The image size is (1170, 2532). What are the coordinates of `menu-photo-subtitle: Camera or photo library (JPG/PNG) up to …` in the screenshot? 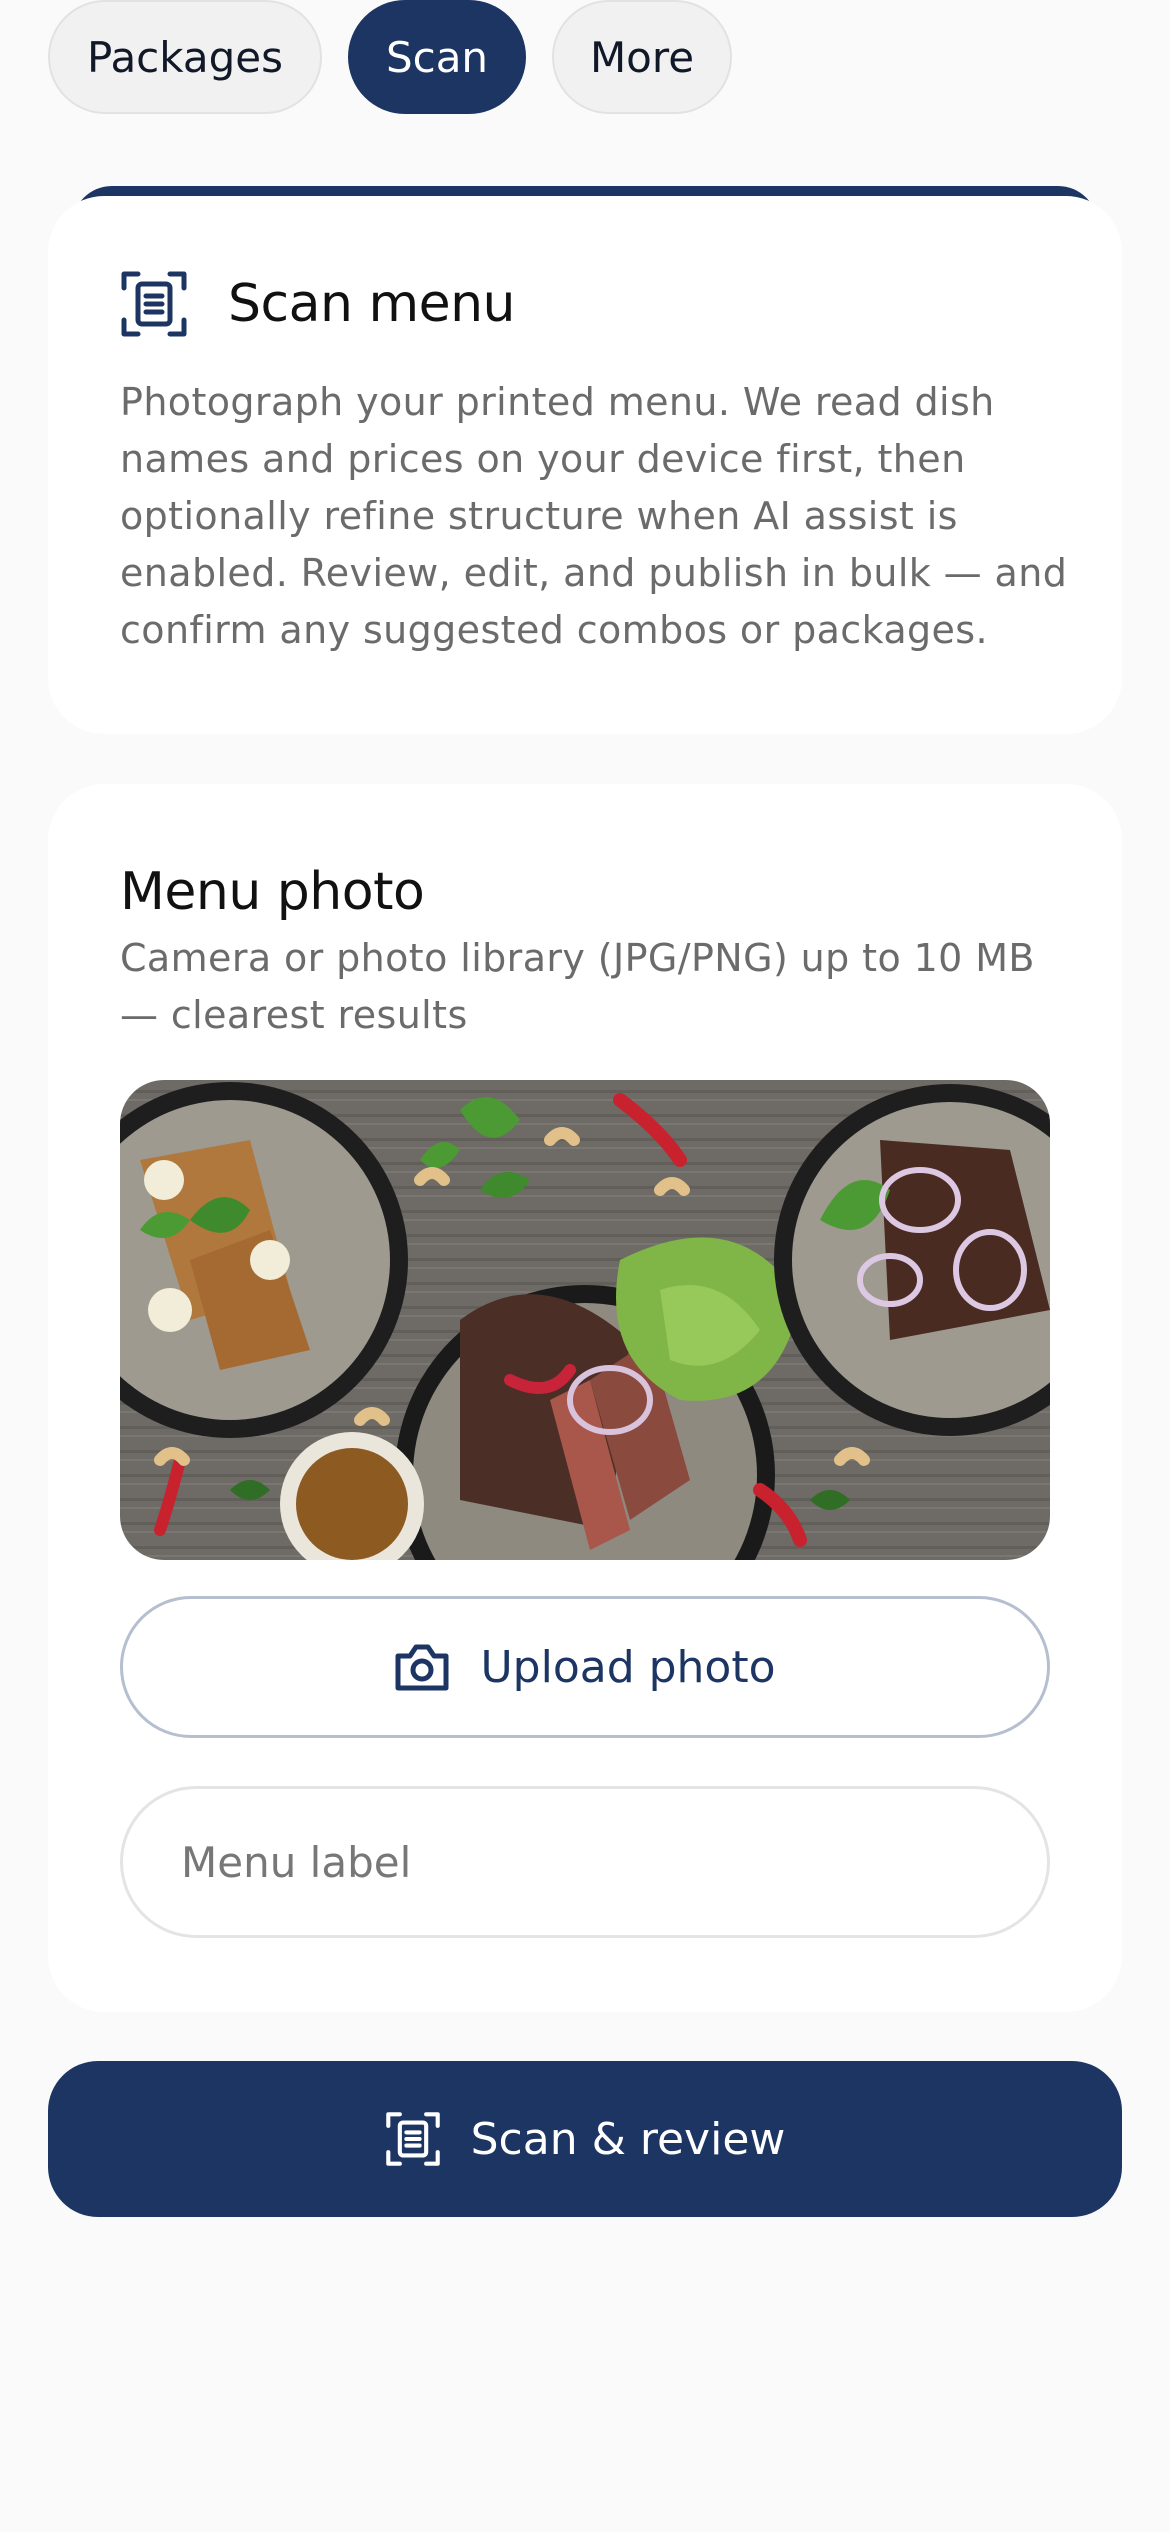 It's located at (577, 986).